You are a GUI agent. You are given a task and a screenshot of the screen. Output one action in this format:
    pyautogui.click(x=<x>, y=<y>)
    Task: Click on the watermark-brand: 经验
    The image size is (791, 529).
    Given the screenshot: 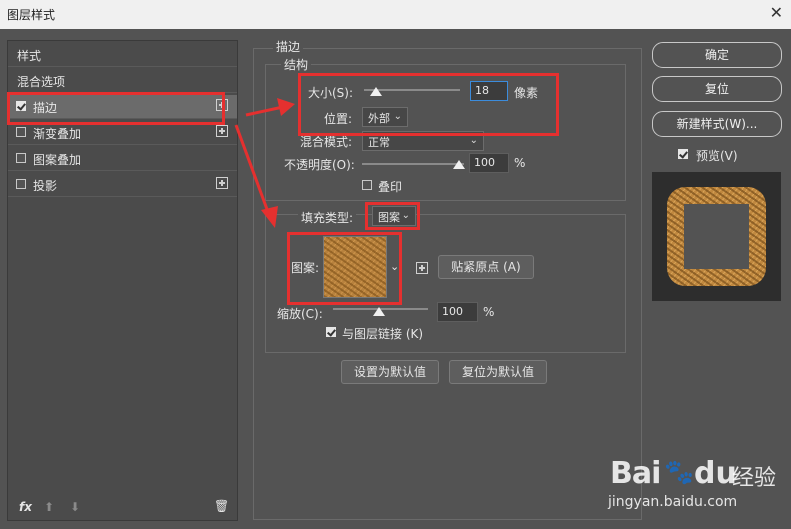 What is the action you would take?
    pyautogui.click(x=754, y=478)
    